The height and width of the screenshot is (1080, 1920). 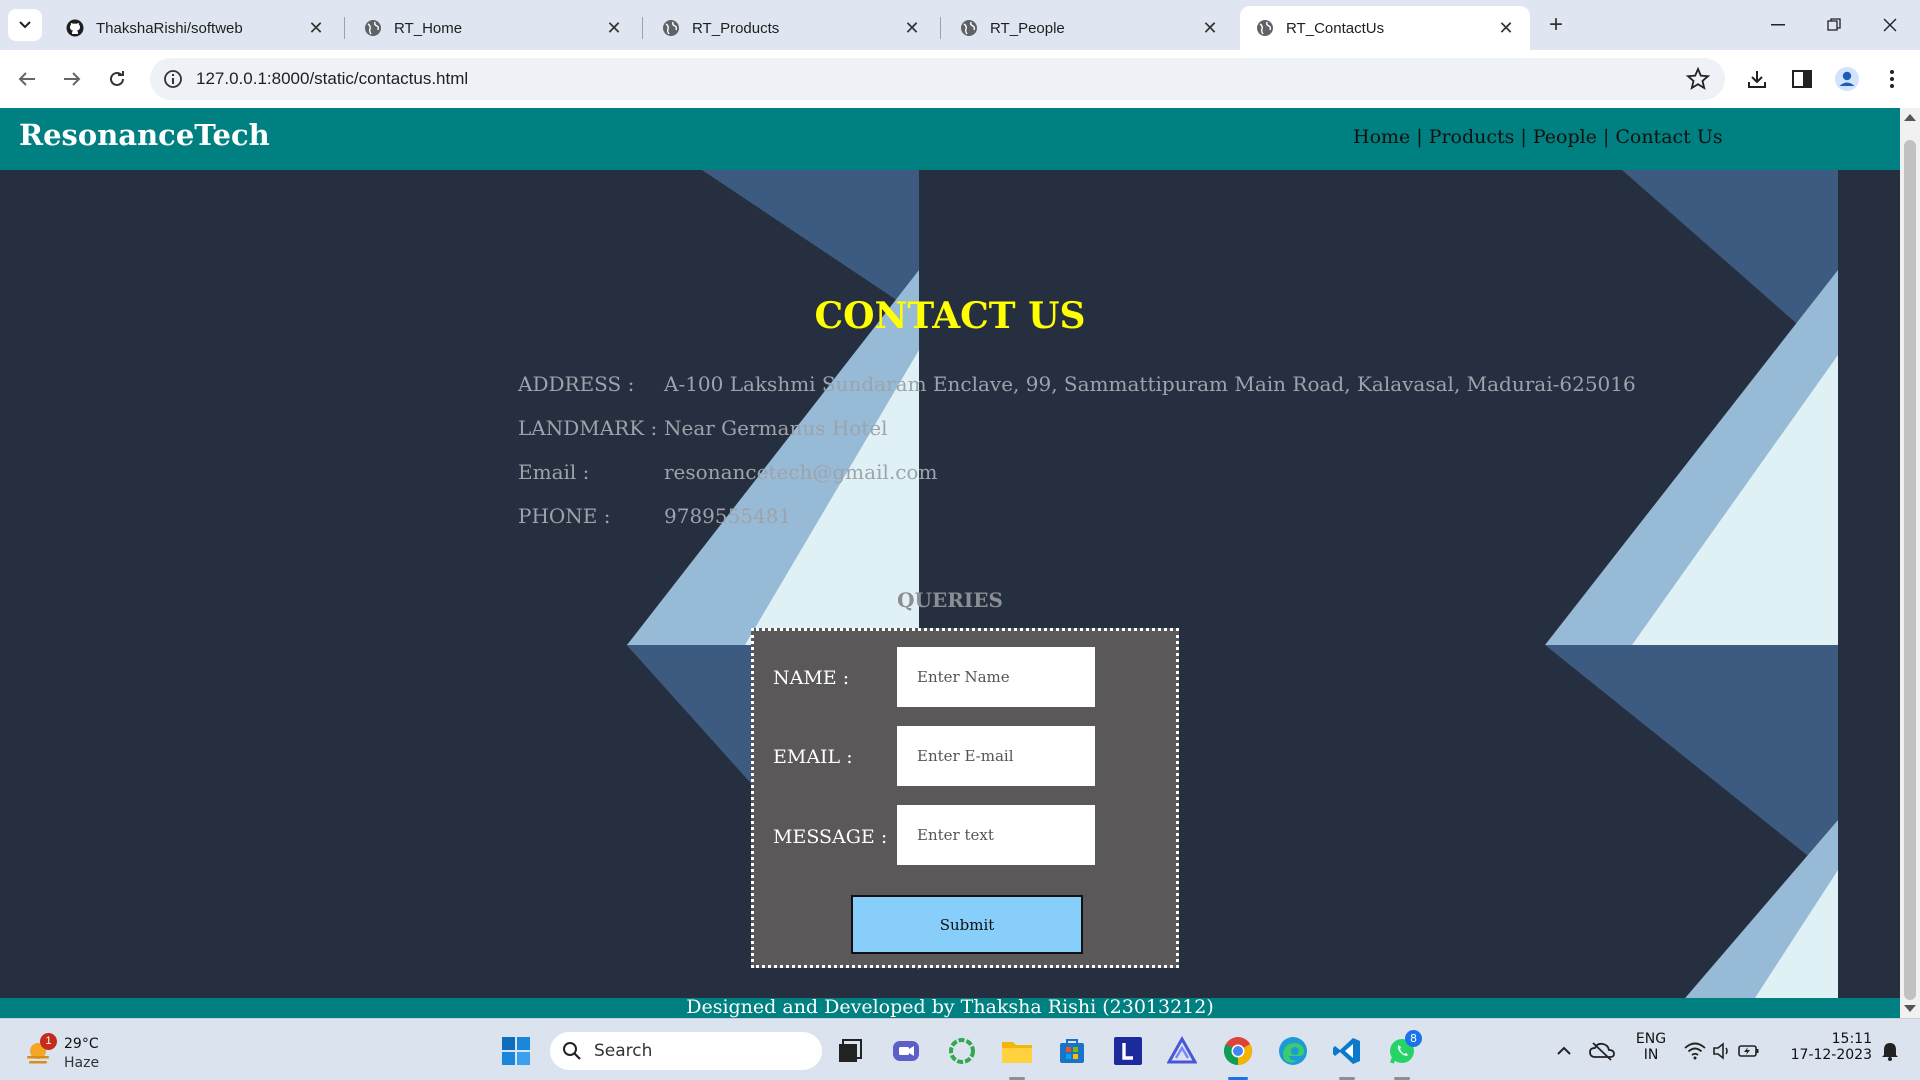 I want to click on scroll-up-arrow-icon, so click(x=1910, y=117).